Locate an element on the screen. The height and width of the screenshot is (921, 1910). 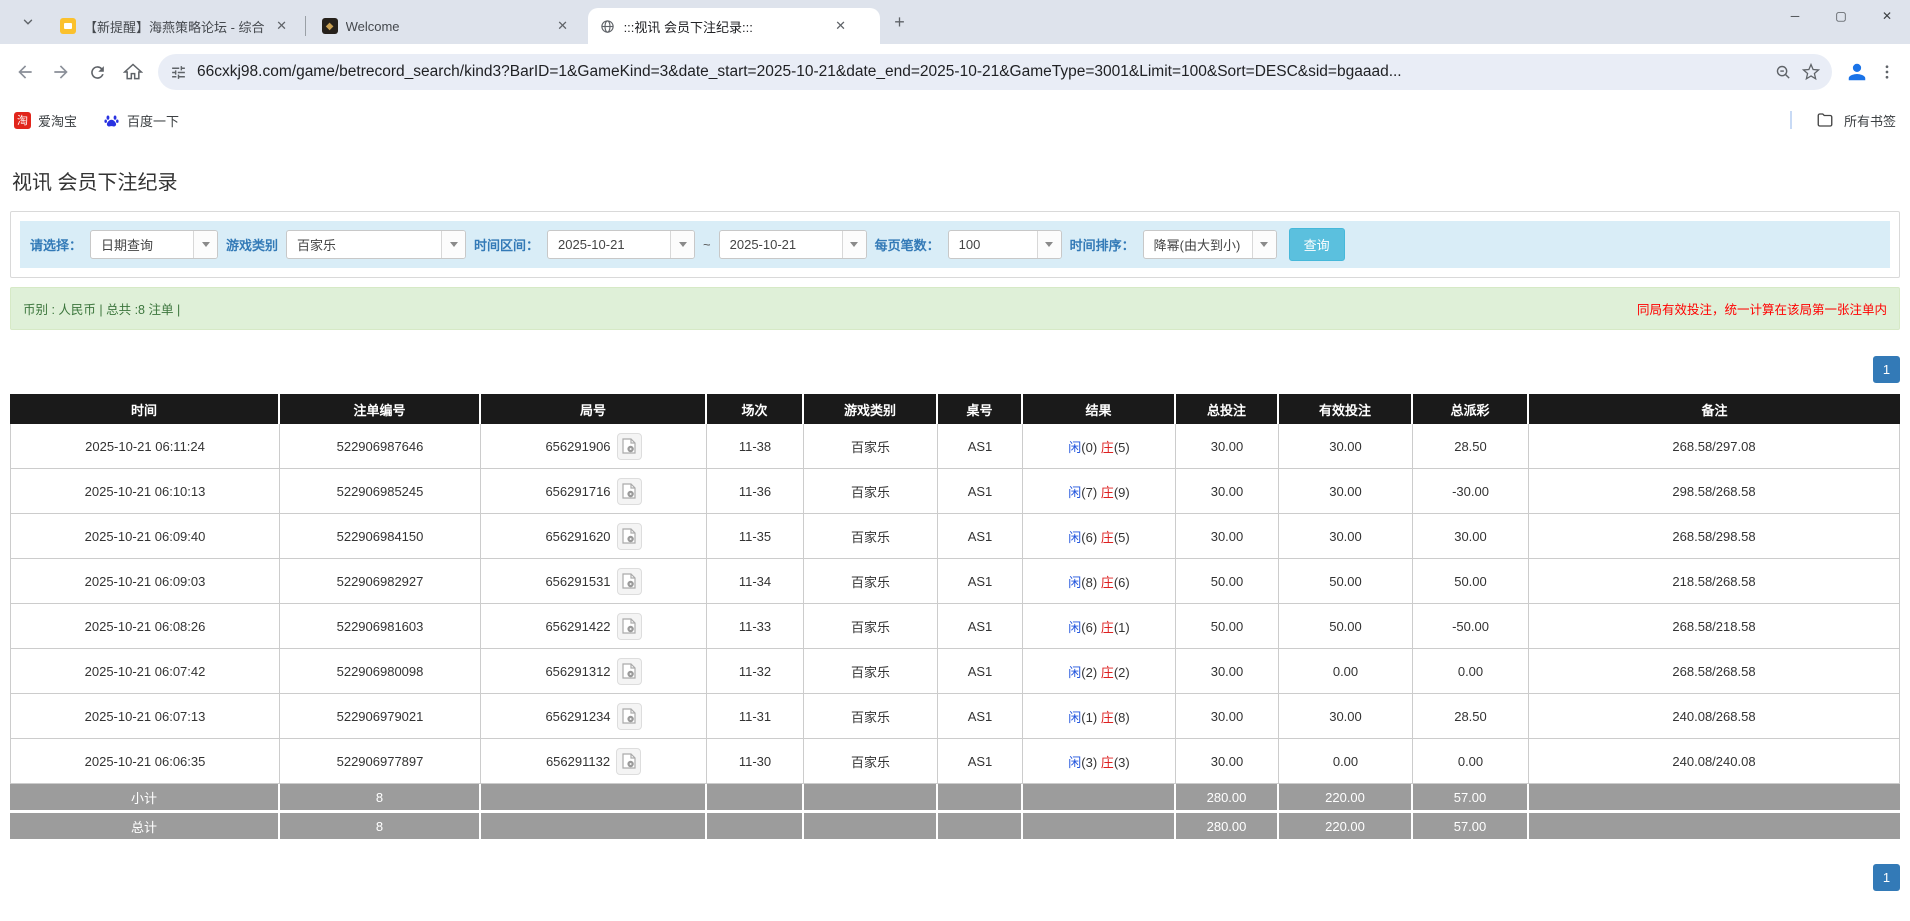
minimize-button: ─ is located at coordinates (1795, 16).